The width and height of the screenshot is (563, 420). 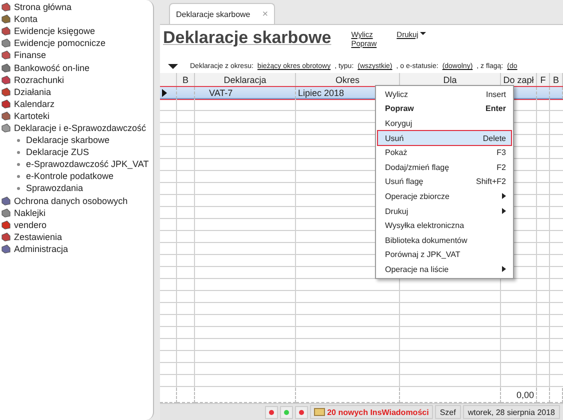 I want to click on menu-item: Usuń Delete, so click(x=444, y=138).